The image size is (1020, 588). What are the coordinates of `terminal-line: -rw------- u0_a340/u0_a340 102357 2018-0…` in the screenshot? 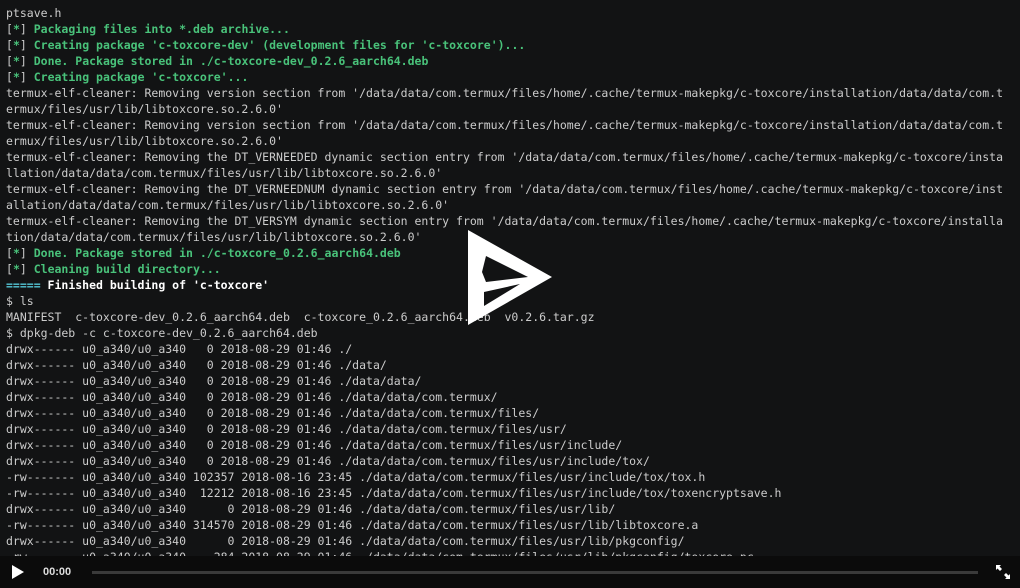 It's located at (510, 477).